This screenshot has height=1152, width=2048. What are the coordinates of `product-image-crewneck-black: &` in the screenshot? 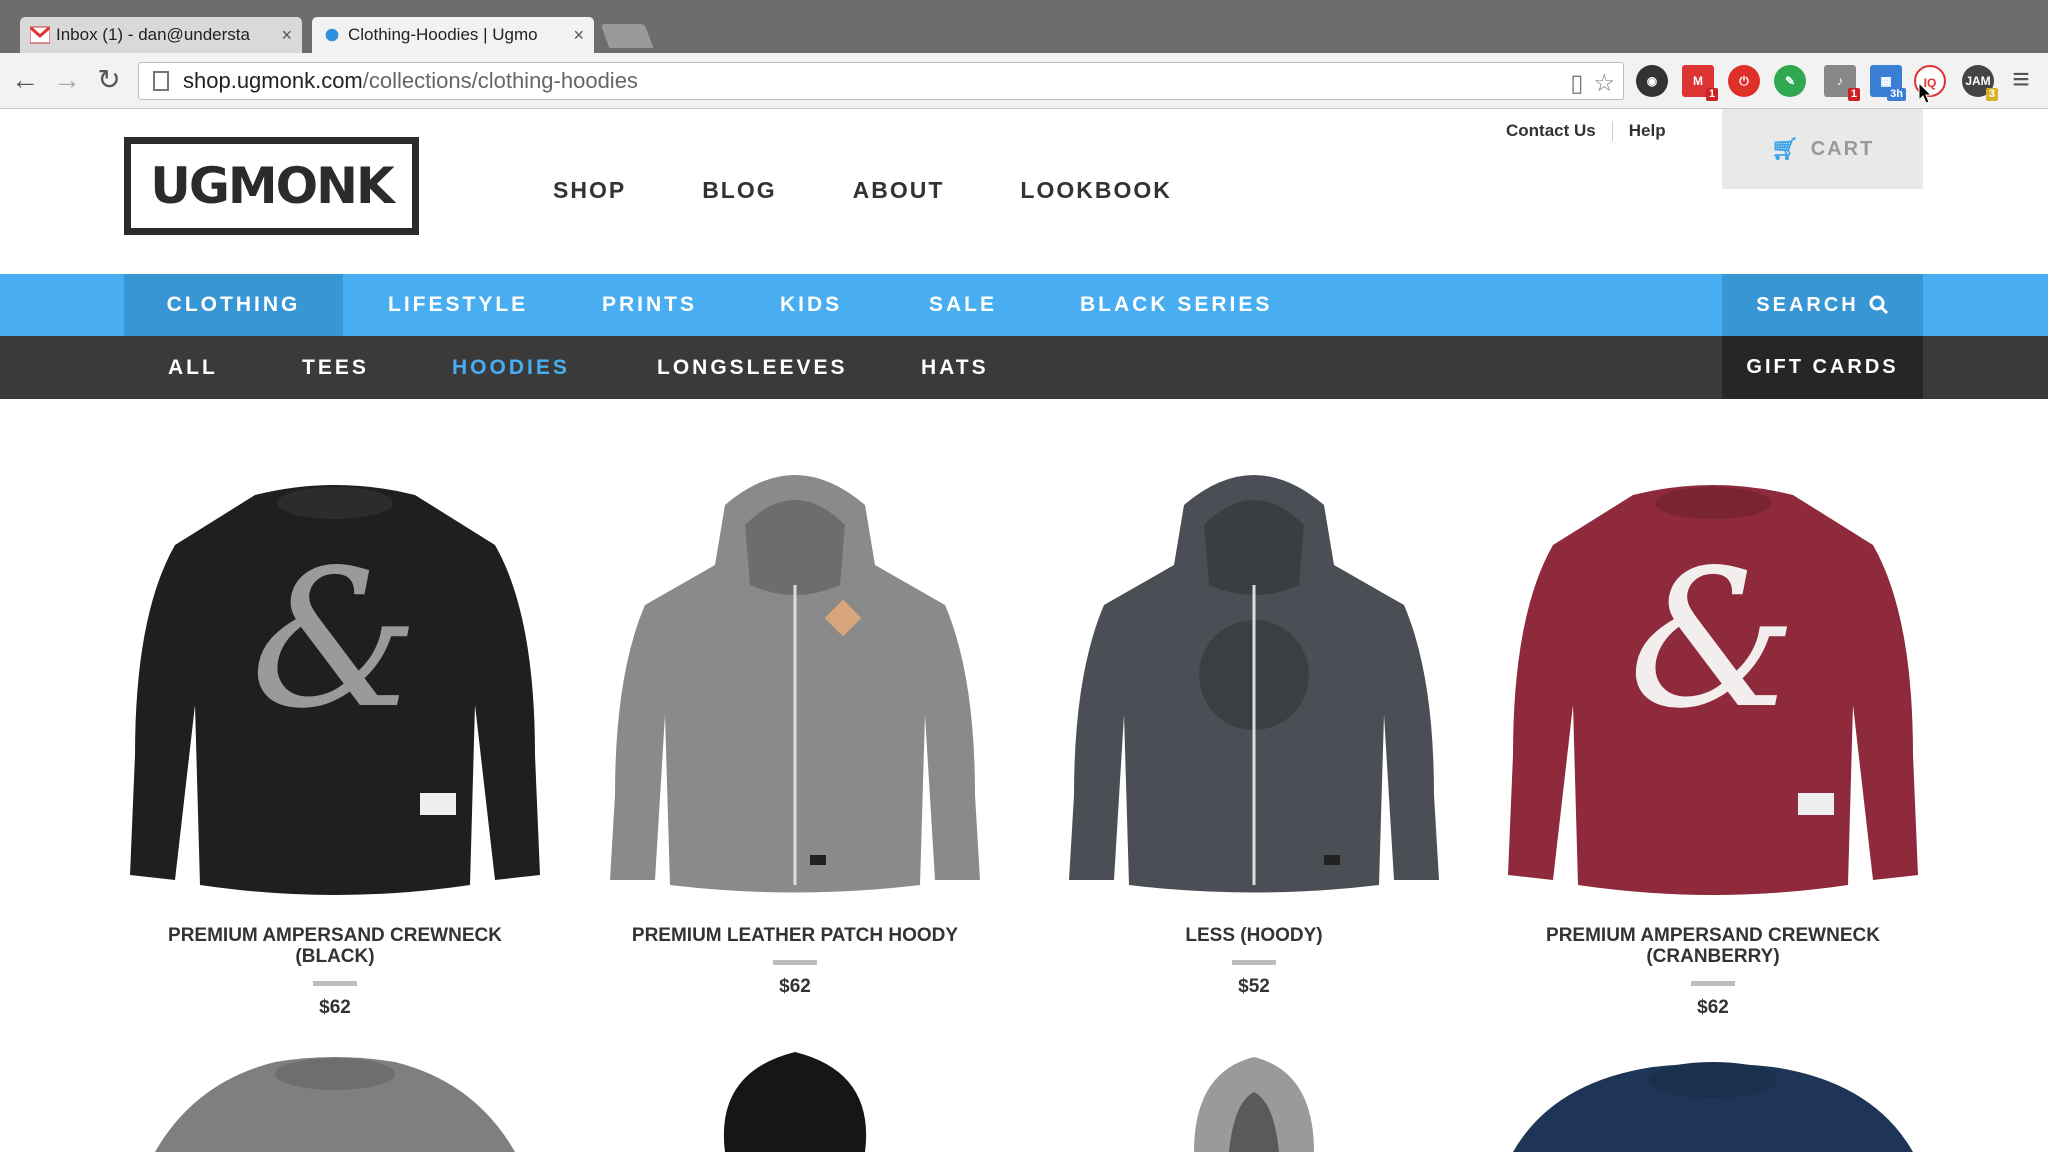 It's located at (335, 680).